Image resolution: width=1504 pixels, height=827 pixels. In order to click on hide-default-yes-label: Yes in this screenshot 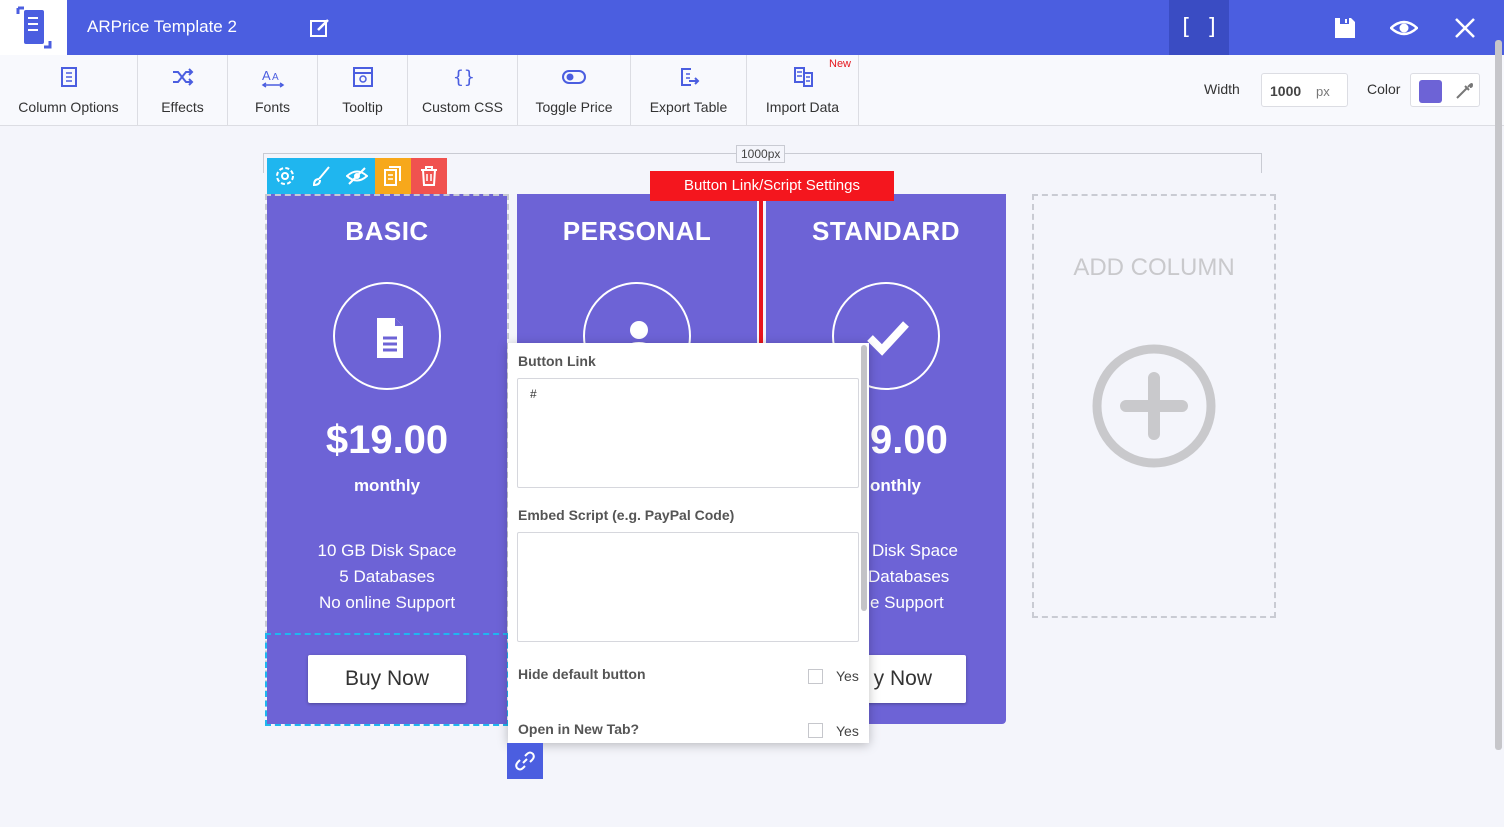, I will do `click(847, 676)`.